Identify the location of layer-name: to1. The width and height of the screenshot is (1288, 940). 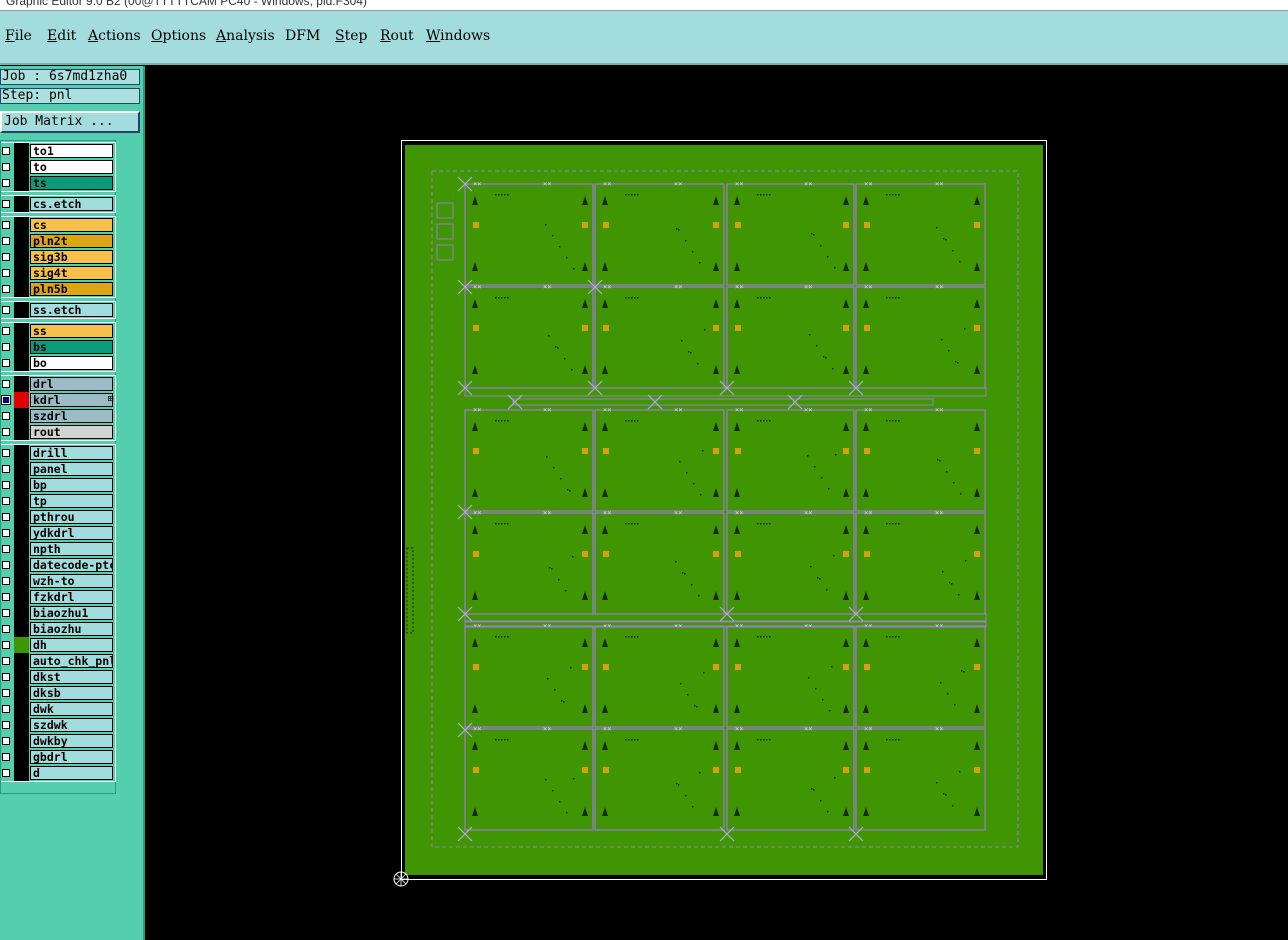
(71, 151).